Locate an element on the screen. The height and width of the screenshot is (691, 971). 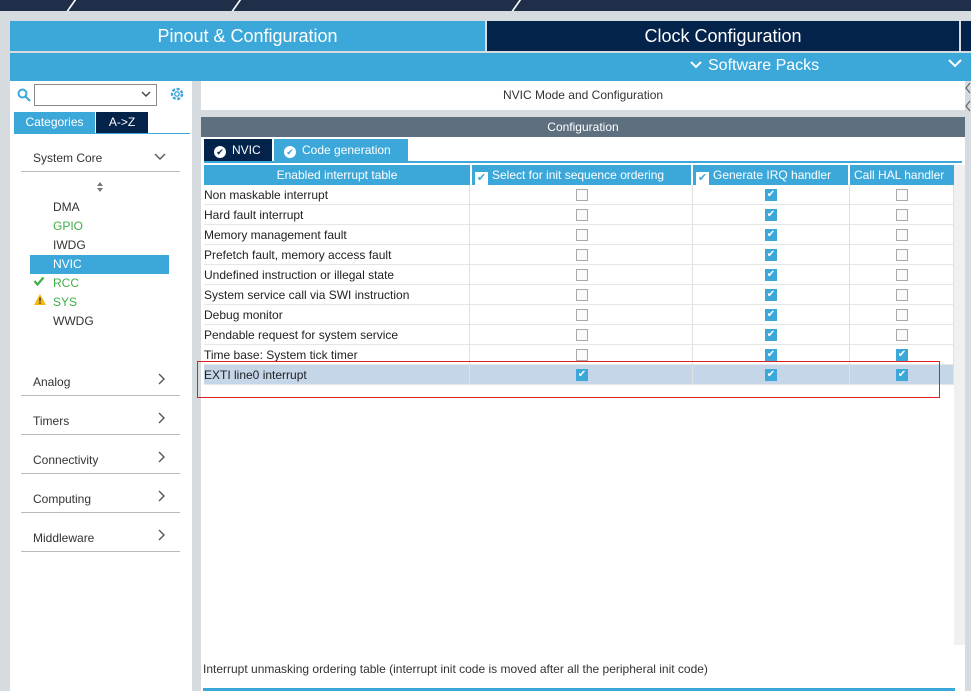
tab-code-generation: ✔ Code generation is located at coordinates (341, 150).